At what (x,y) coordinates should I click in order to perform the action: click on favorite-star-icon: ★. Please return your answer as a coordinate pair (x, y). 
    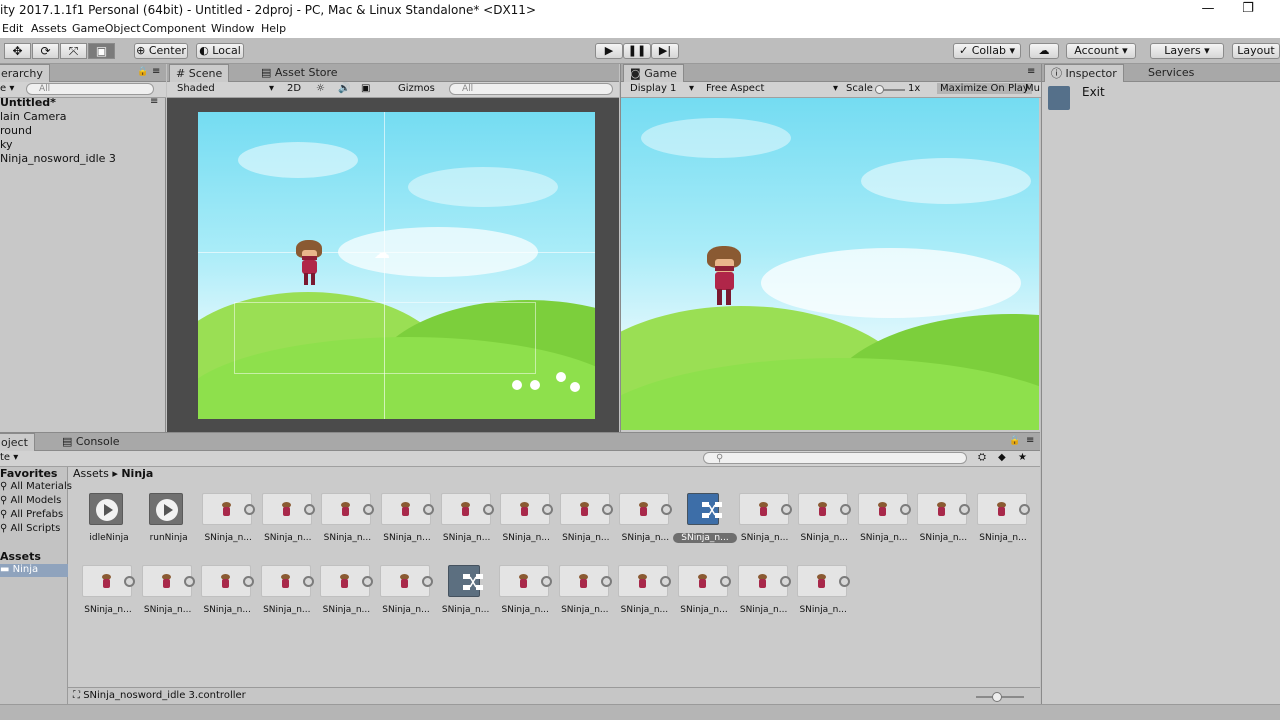
    Looking at the image, I should click on (1022, 457).